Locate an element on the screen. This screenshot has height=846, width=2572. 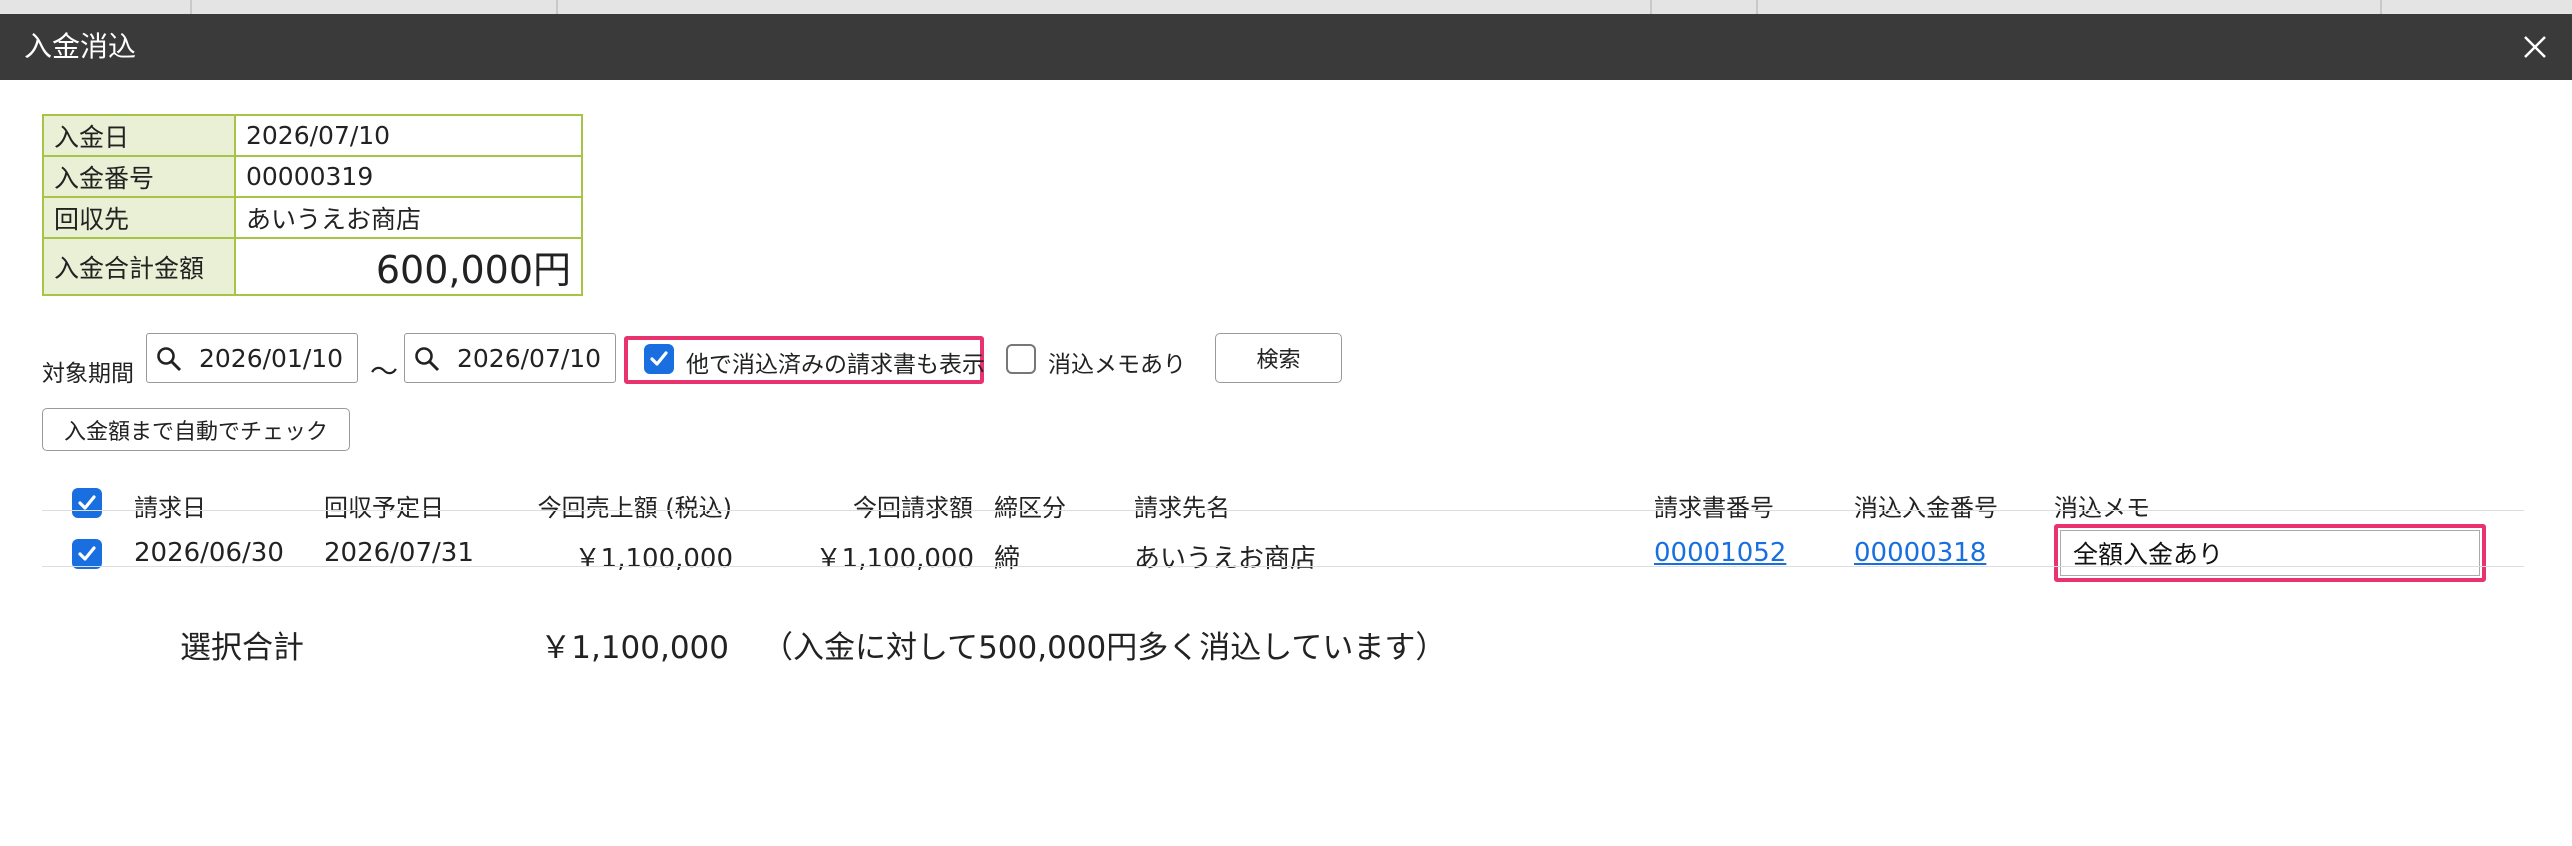
row-checkbox is located at coordinates (87, 554).